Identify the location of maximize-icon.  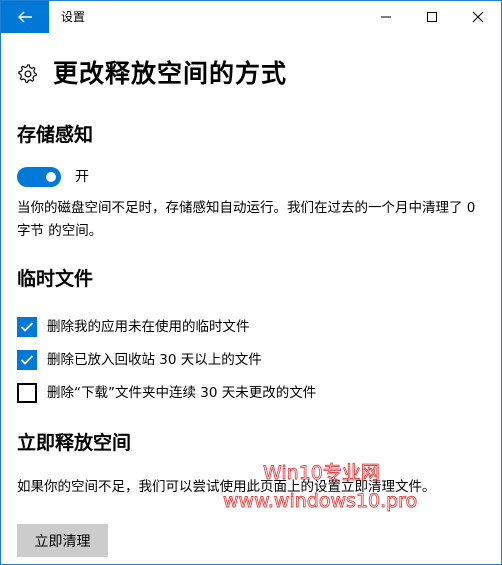
(432, 17).